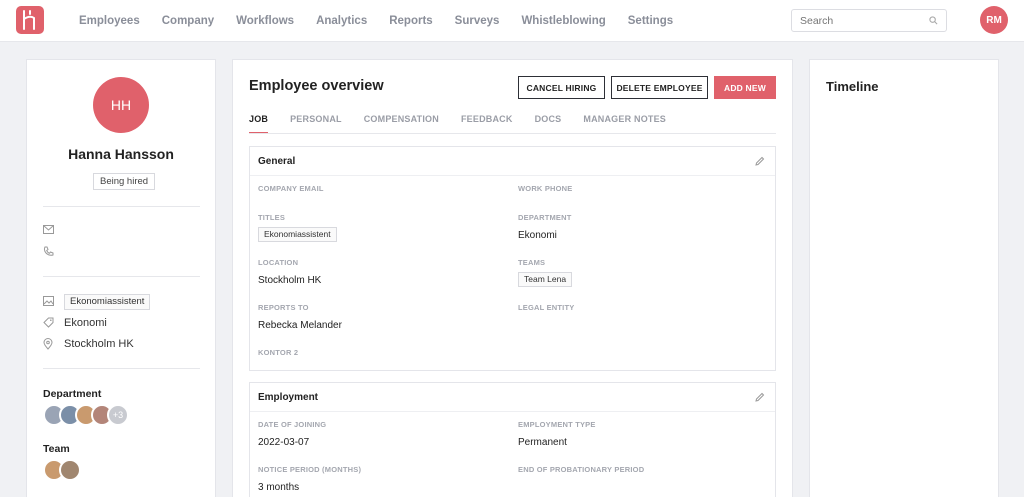 This screenshot has height=497, width=1024. I want to click on kontor-label: KONTOR 2, so click(278, 352).